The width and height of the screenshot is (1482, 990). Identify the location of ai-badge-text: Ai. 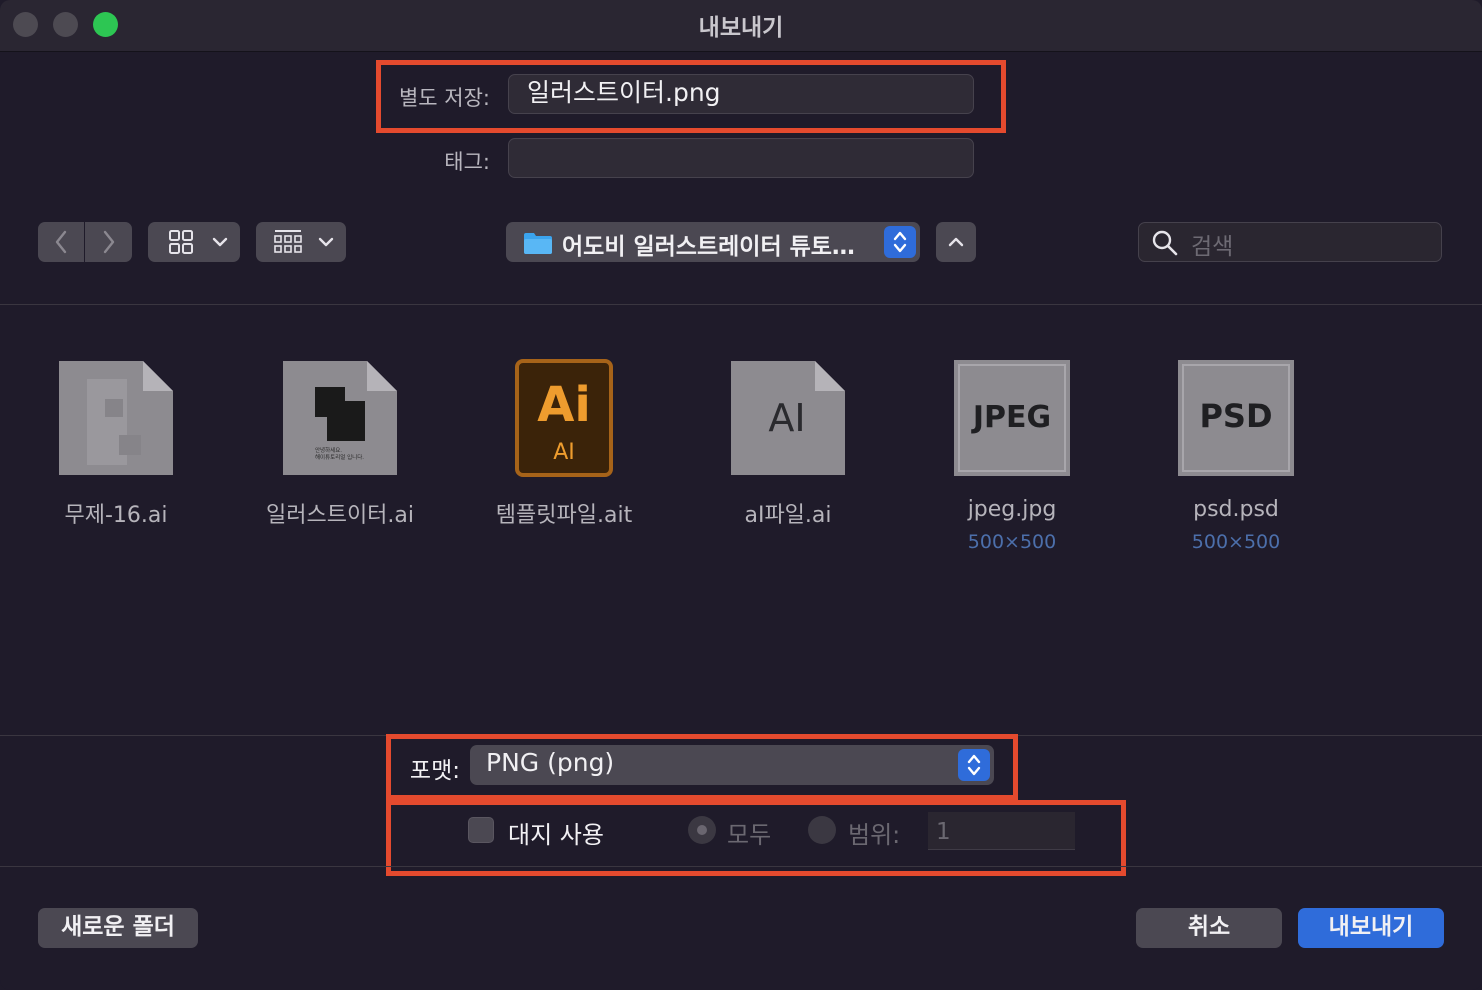
(564, 405).